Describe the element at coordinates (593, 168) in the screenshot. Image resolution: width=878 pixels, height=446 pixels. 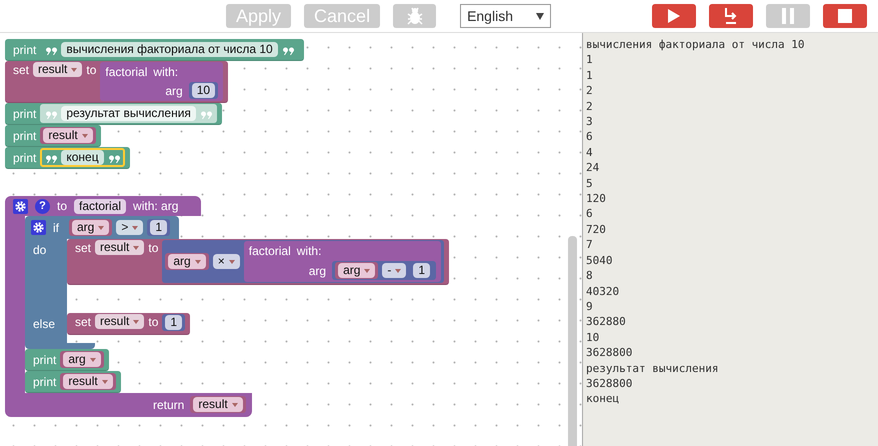
I see `output-line: 24` at that location.